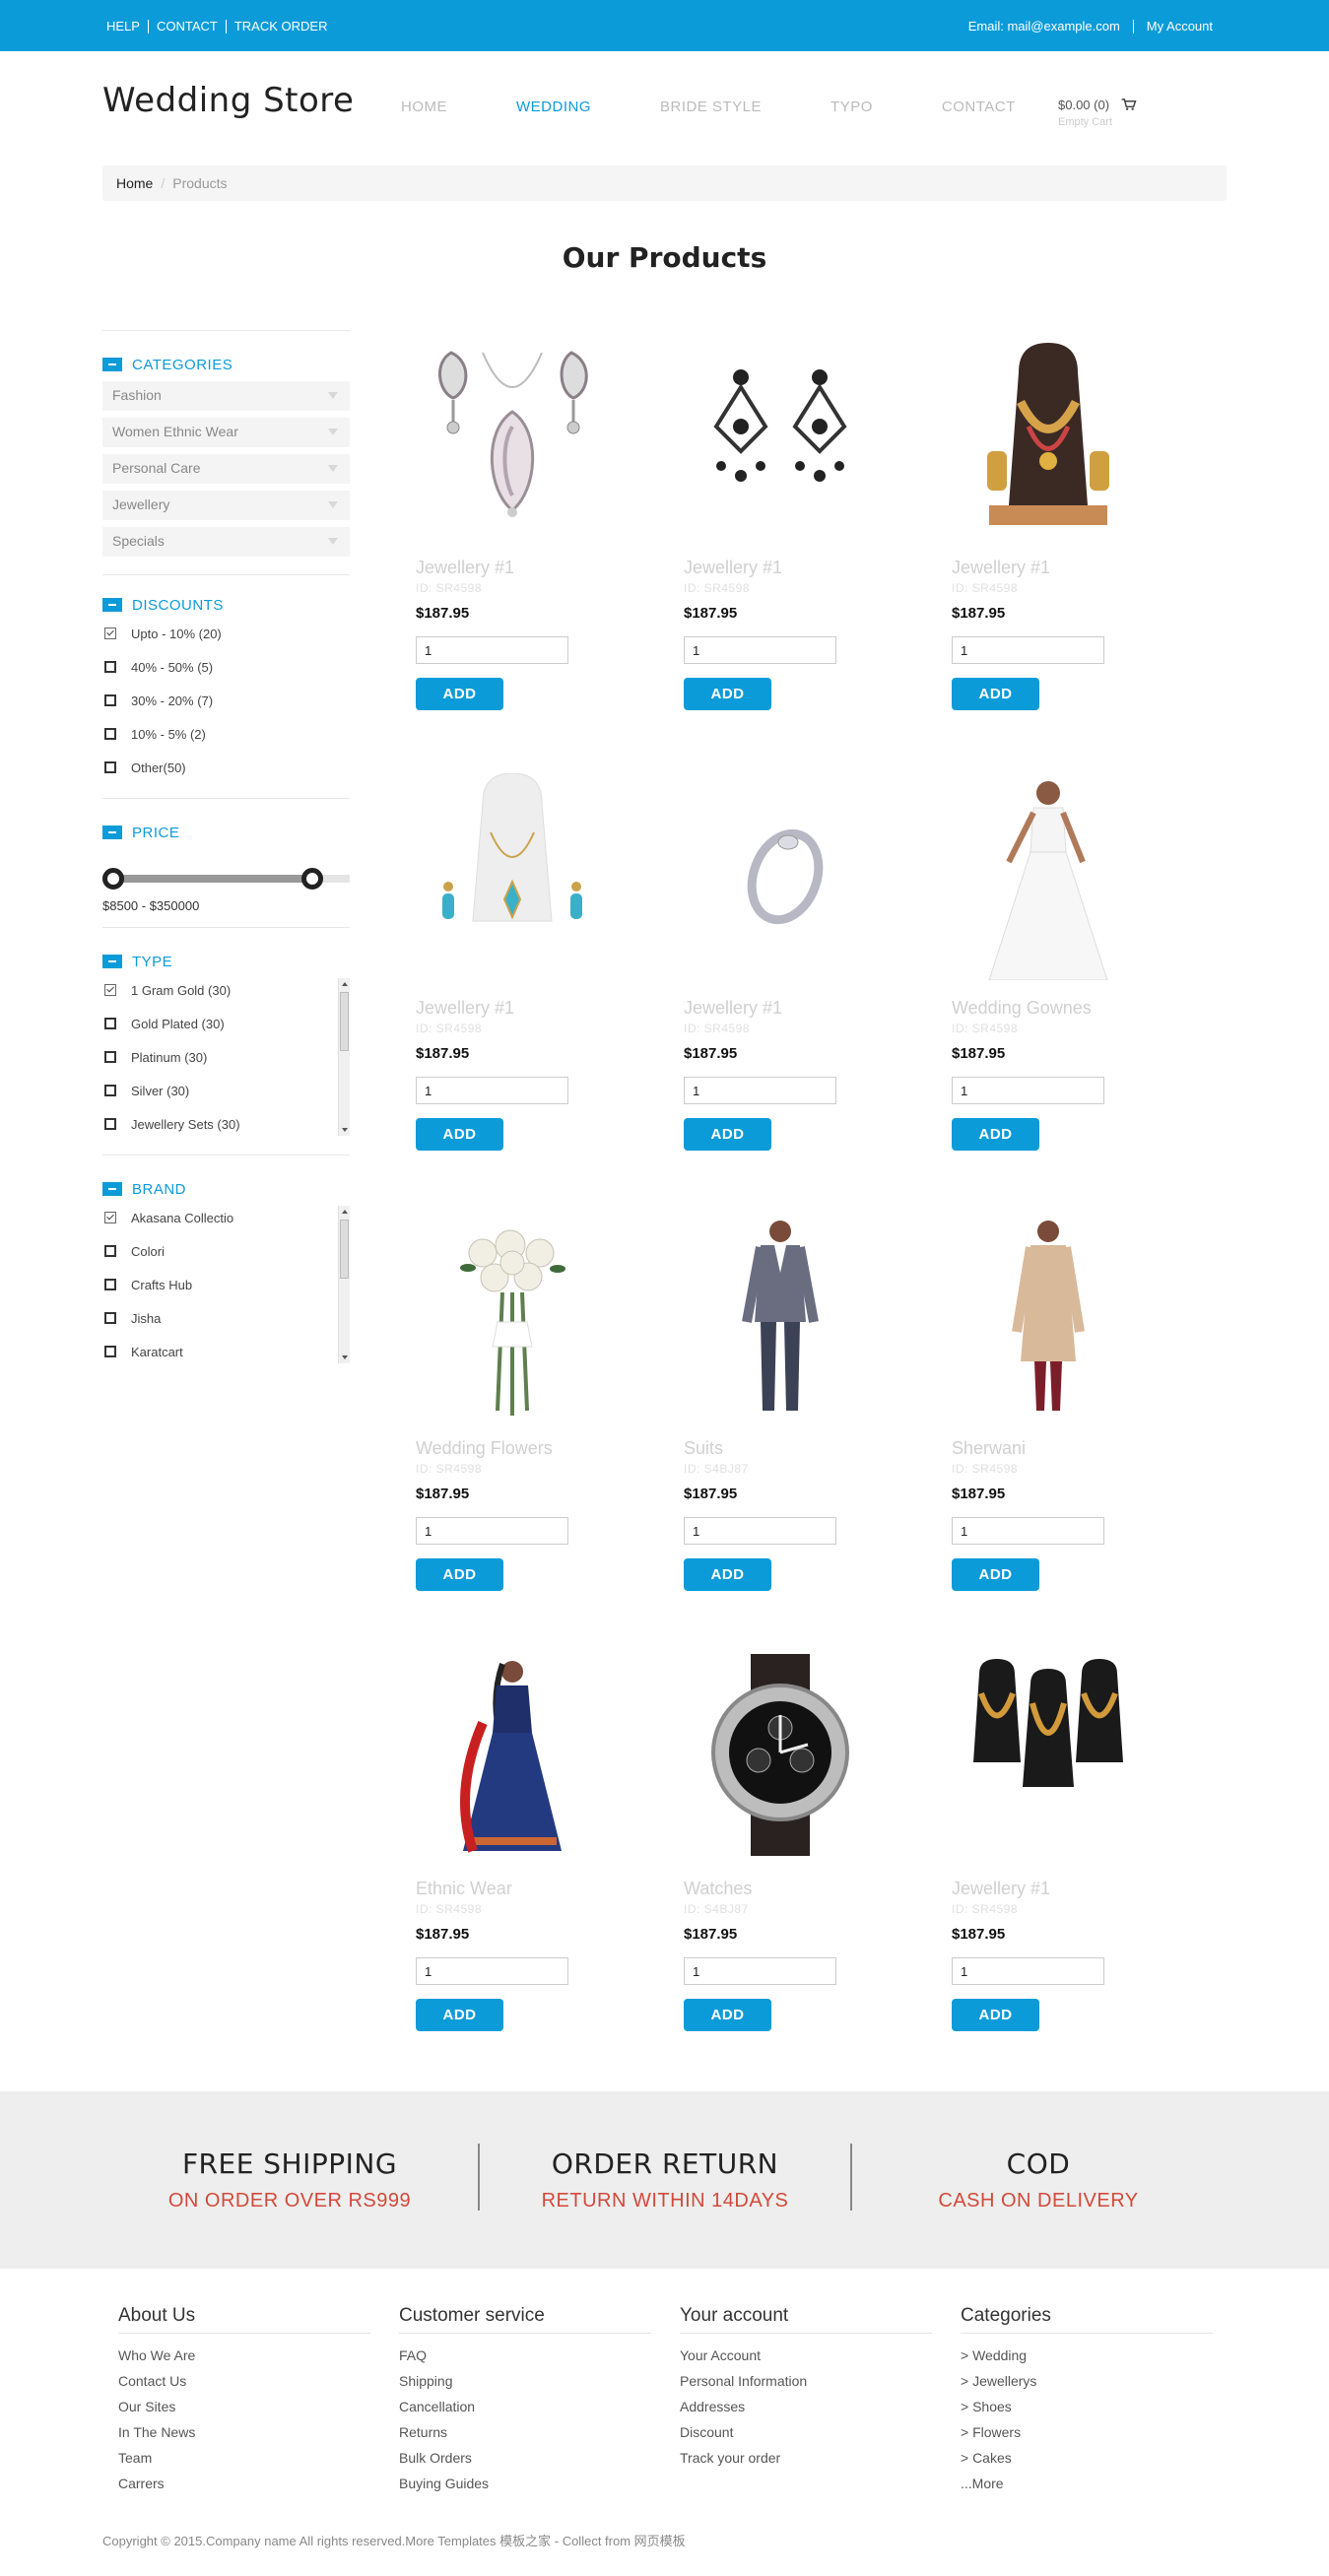 The height and width of the screenshot is (2576, 1329). I want to click on footer-link: ...More, so click(1087, 2484).